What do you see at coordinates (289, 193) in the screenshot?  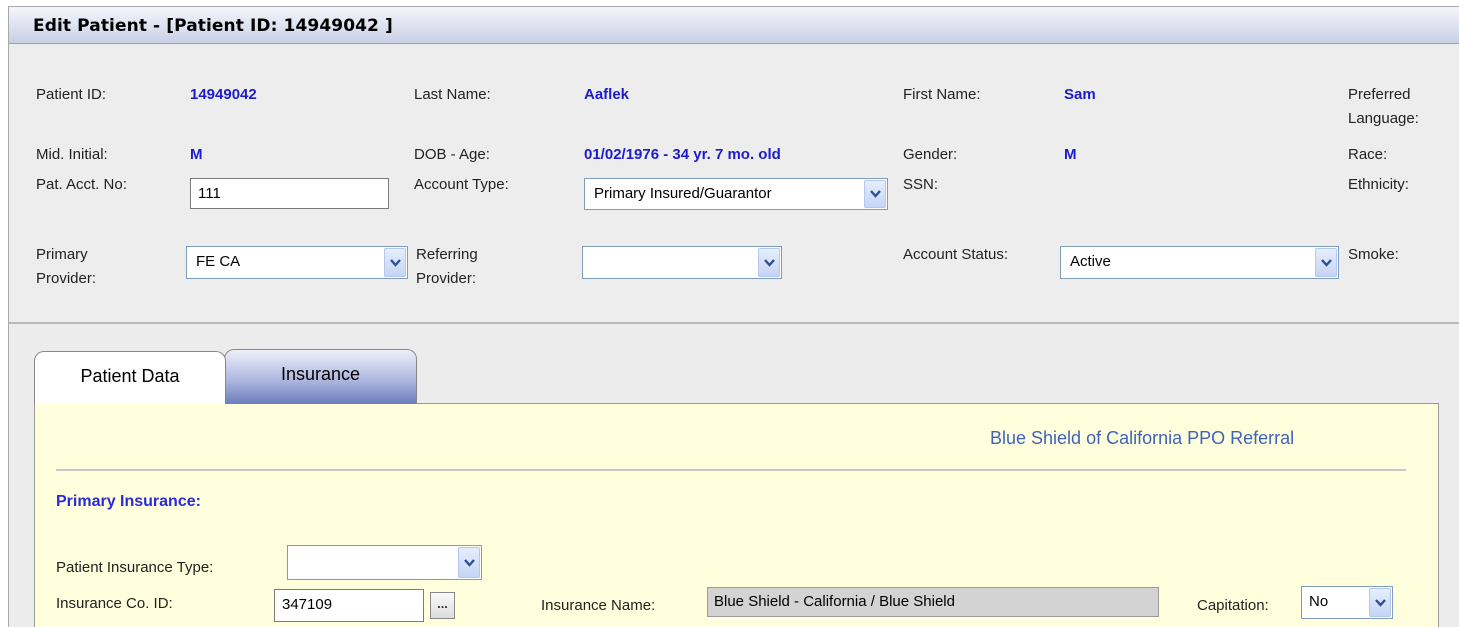 I see `pat-acct-input: 111` at bounding box center [289, 193].